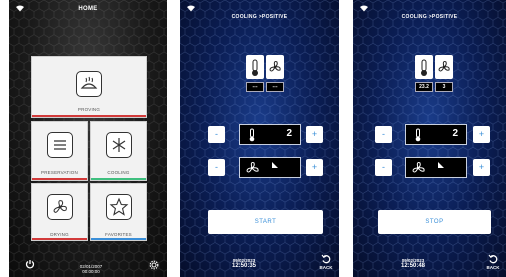 This screenshot has height=277, width=506. I want to click on tile-cooling: COOLING, so click(118, 151).